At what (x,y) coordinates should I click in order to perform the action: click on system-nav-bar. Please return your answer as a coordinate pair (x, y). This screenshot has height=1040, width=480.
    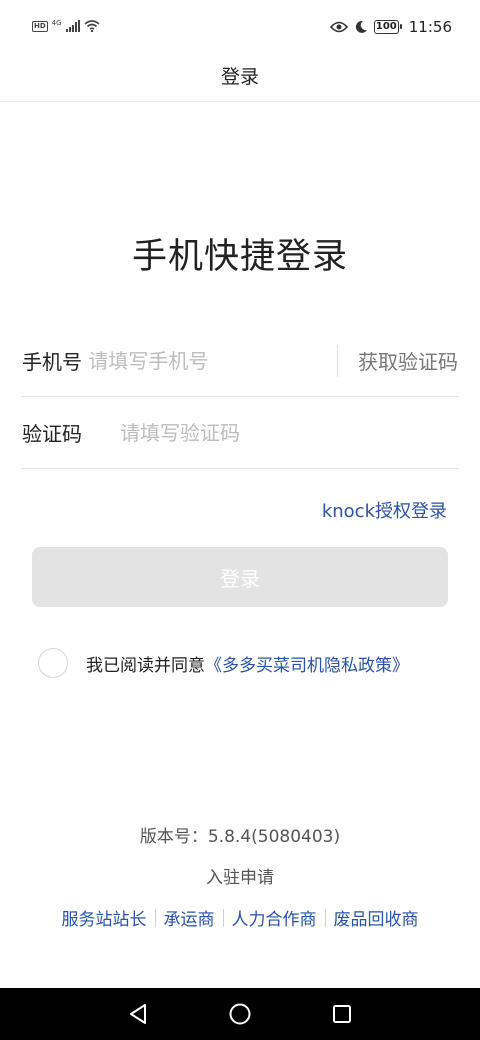
    Looking at the image, I should click on (240, 1014).